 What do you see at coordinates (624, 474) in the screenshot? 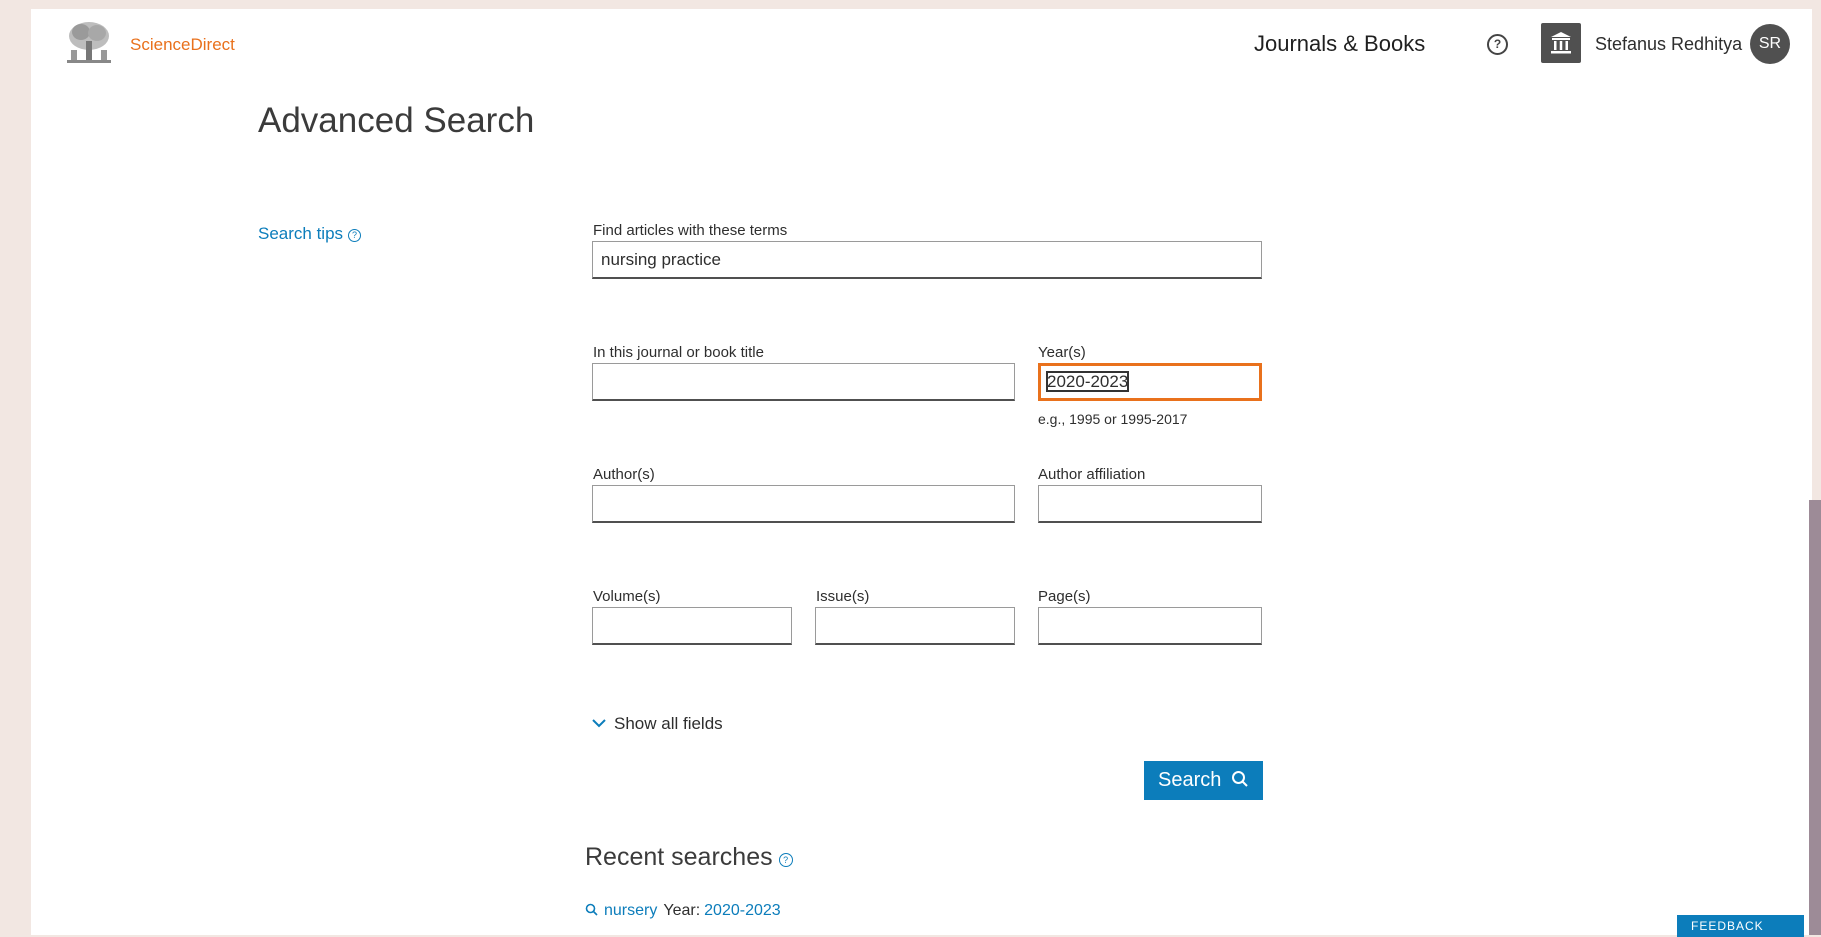
I see `authors-label: Author(s)` at bounding box center [624, 474].